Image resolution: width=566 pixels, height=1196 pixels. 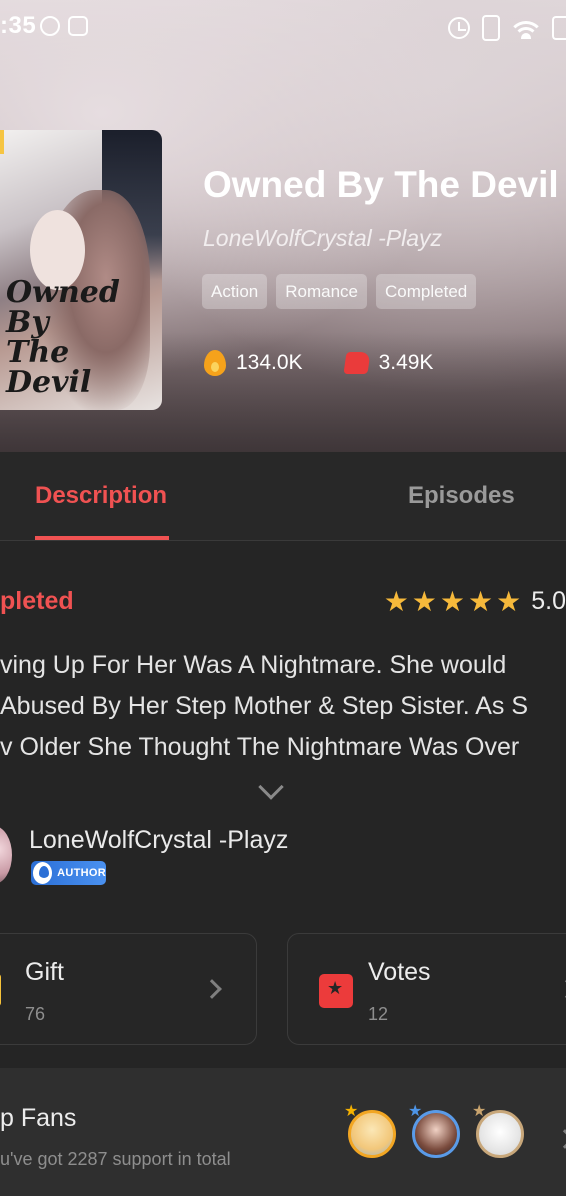 I want to click on book-stats: 134.0K 3.49K, so click(x=318, y=363).